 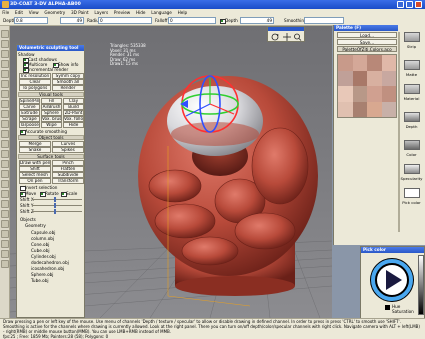 I want to click on clay-button: Clay, so click(x=73, y=101).